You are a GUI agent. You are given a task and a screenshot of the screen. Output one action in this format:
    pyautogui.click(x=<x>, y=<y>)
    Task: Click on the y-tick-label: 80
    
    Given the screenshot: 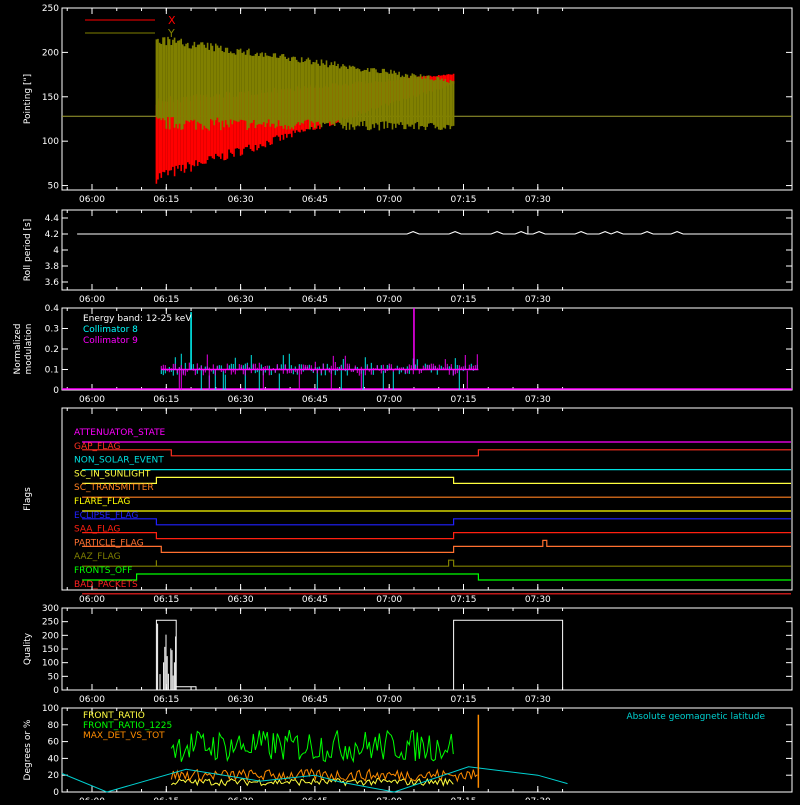 What is the action you would take?
    pyautogui.click(x=54, y=726)
    